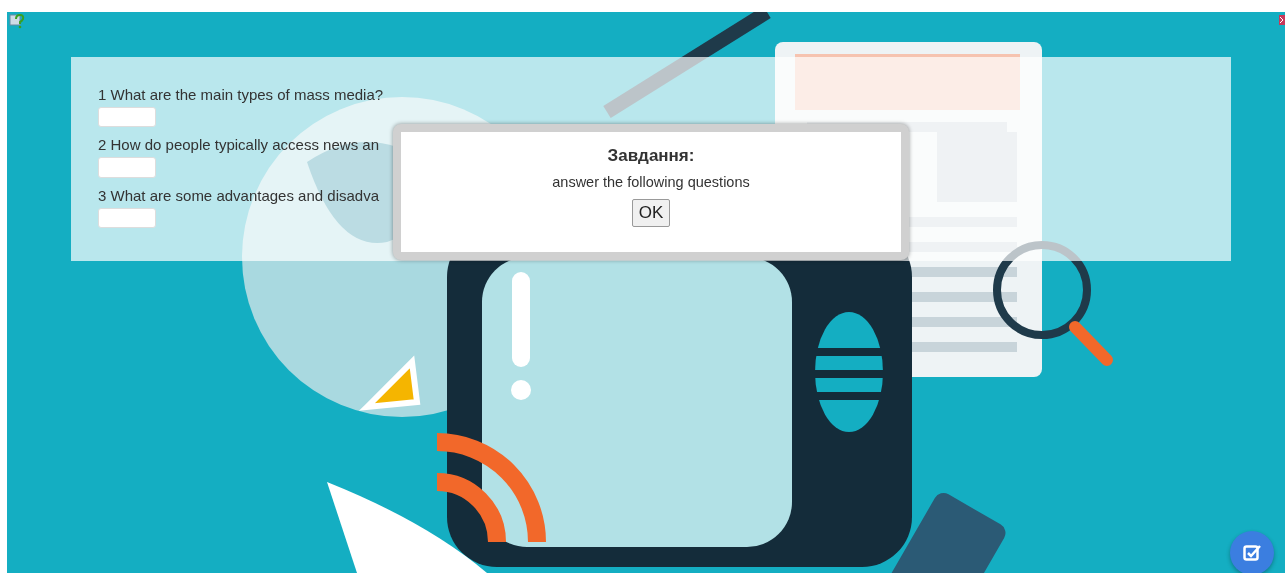 The image size is (1285, 573). What do you see at coordinates (241, 94) in the screenshot?
I see `question-text: 1 What are the main types of mass media?` at bounding box center [241, 94].